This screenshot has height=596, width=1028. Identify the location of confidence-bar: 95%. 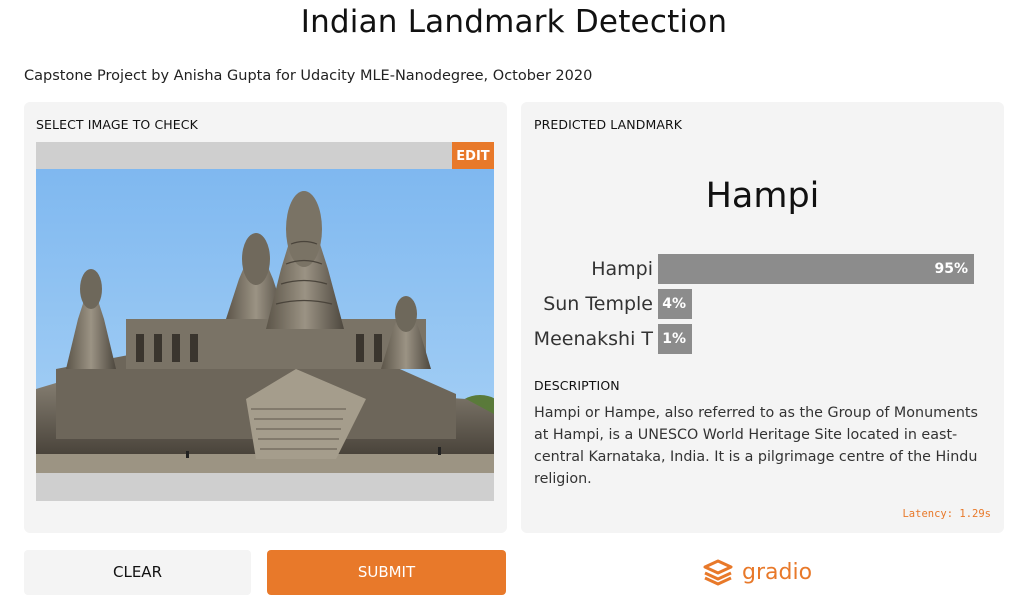
(816, 269).